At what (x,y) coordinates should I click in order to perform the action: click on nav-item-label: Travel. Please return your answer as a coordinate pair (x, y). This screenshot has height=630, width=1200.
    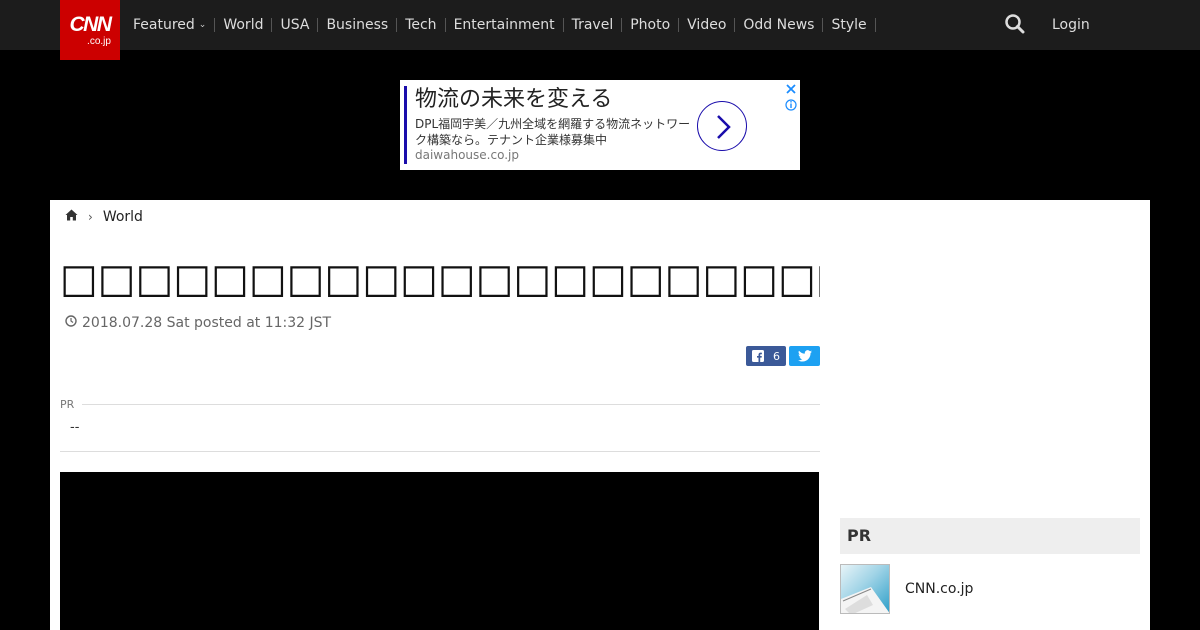
    Looking at the image, I should click on (592, 25).